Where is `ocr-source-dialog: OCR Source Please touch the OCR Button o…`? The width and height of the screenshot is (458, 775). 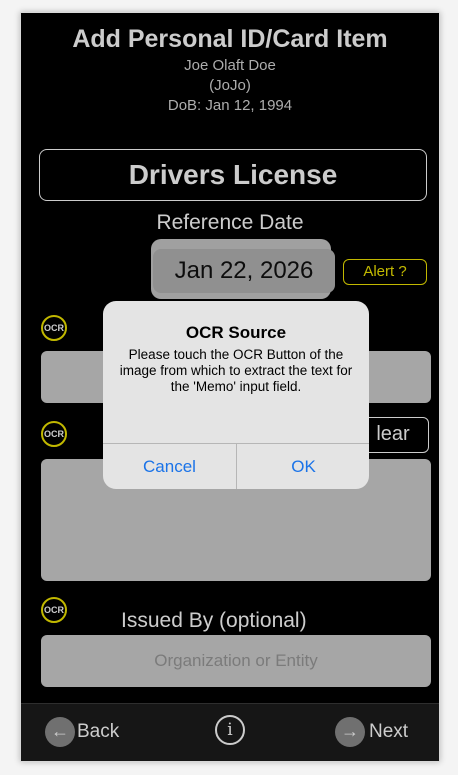
ocr-source-dialog: OCR Source Please touch the OCR Button o… is located at coordinates (236, 395).